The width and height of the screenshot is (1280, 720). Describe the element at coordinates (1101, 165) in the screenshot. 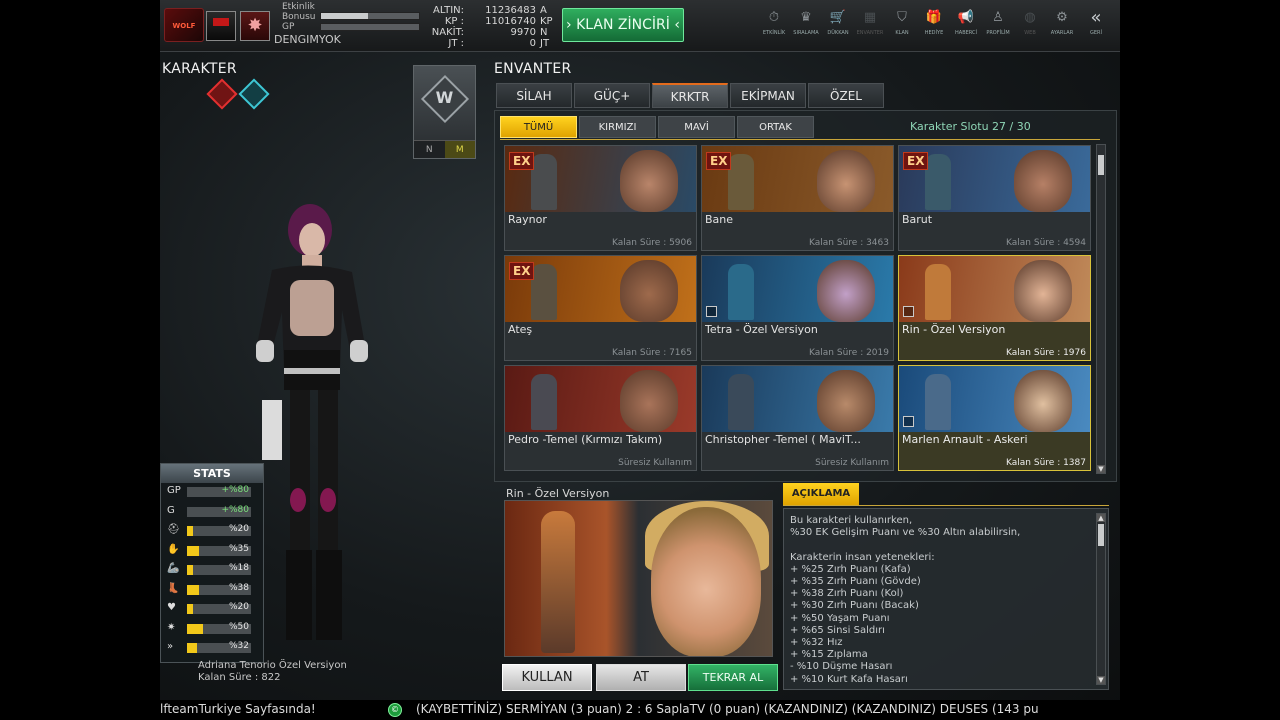

I see `inventory-scroll-thumb` at that location.